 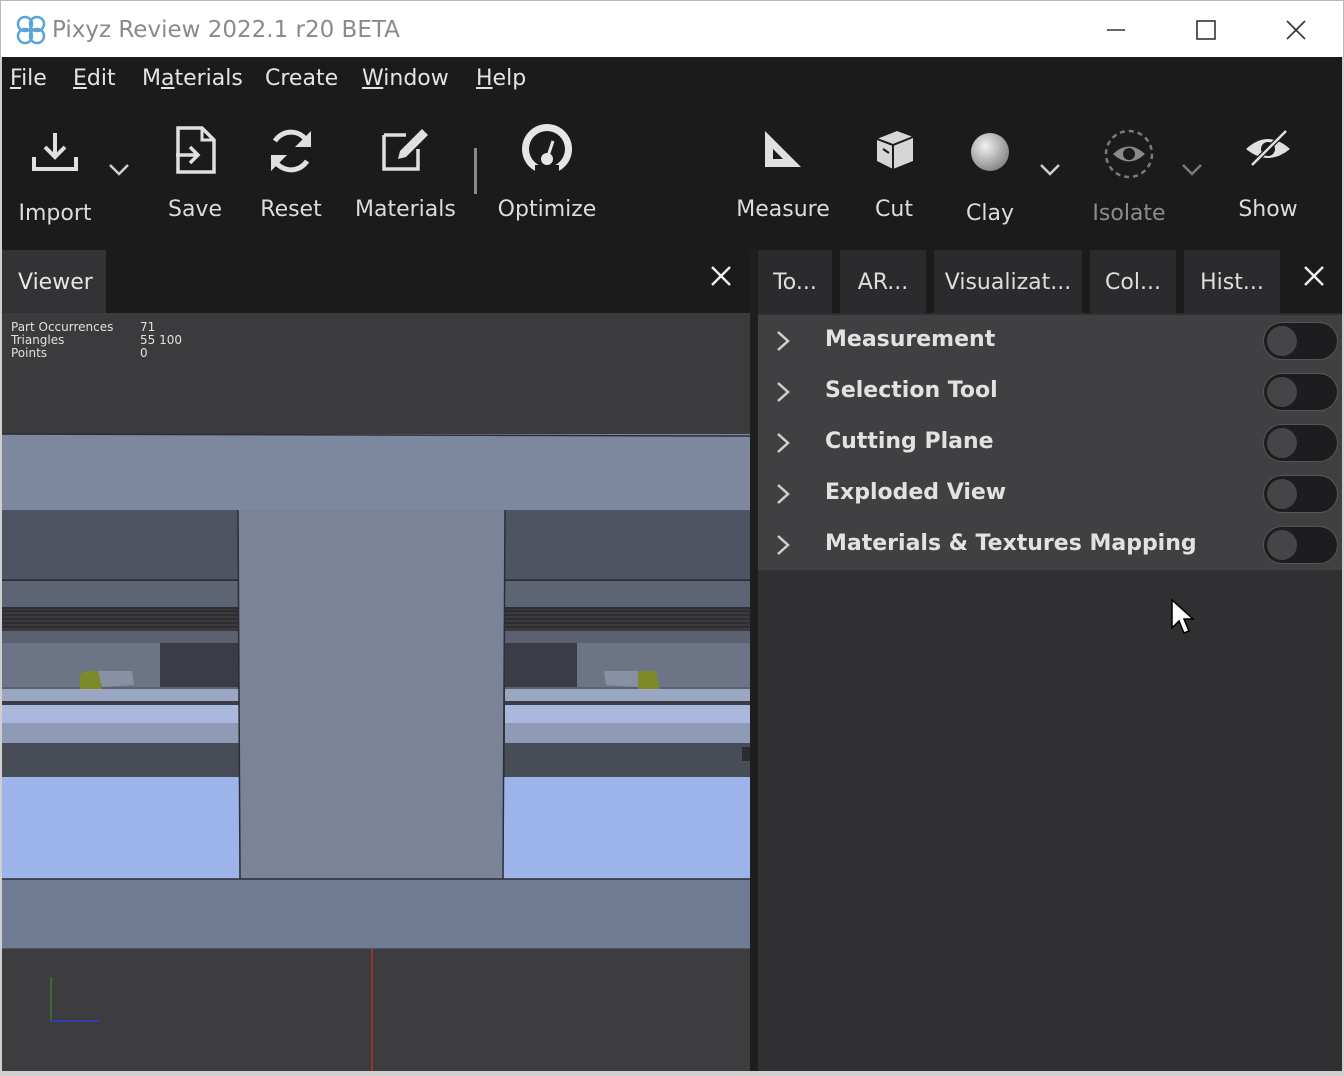 What do you see at coordinates (547, 150) in the screenshot?
I see `gauge-icon` at bounding box center [547, 150].